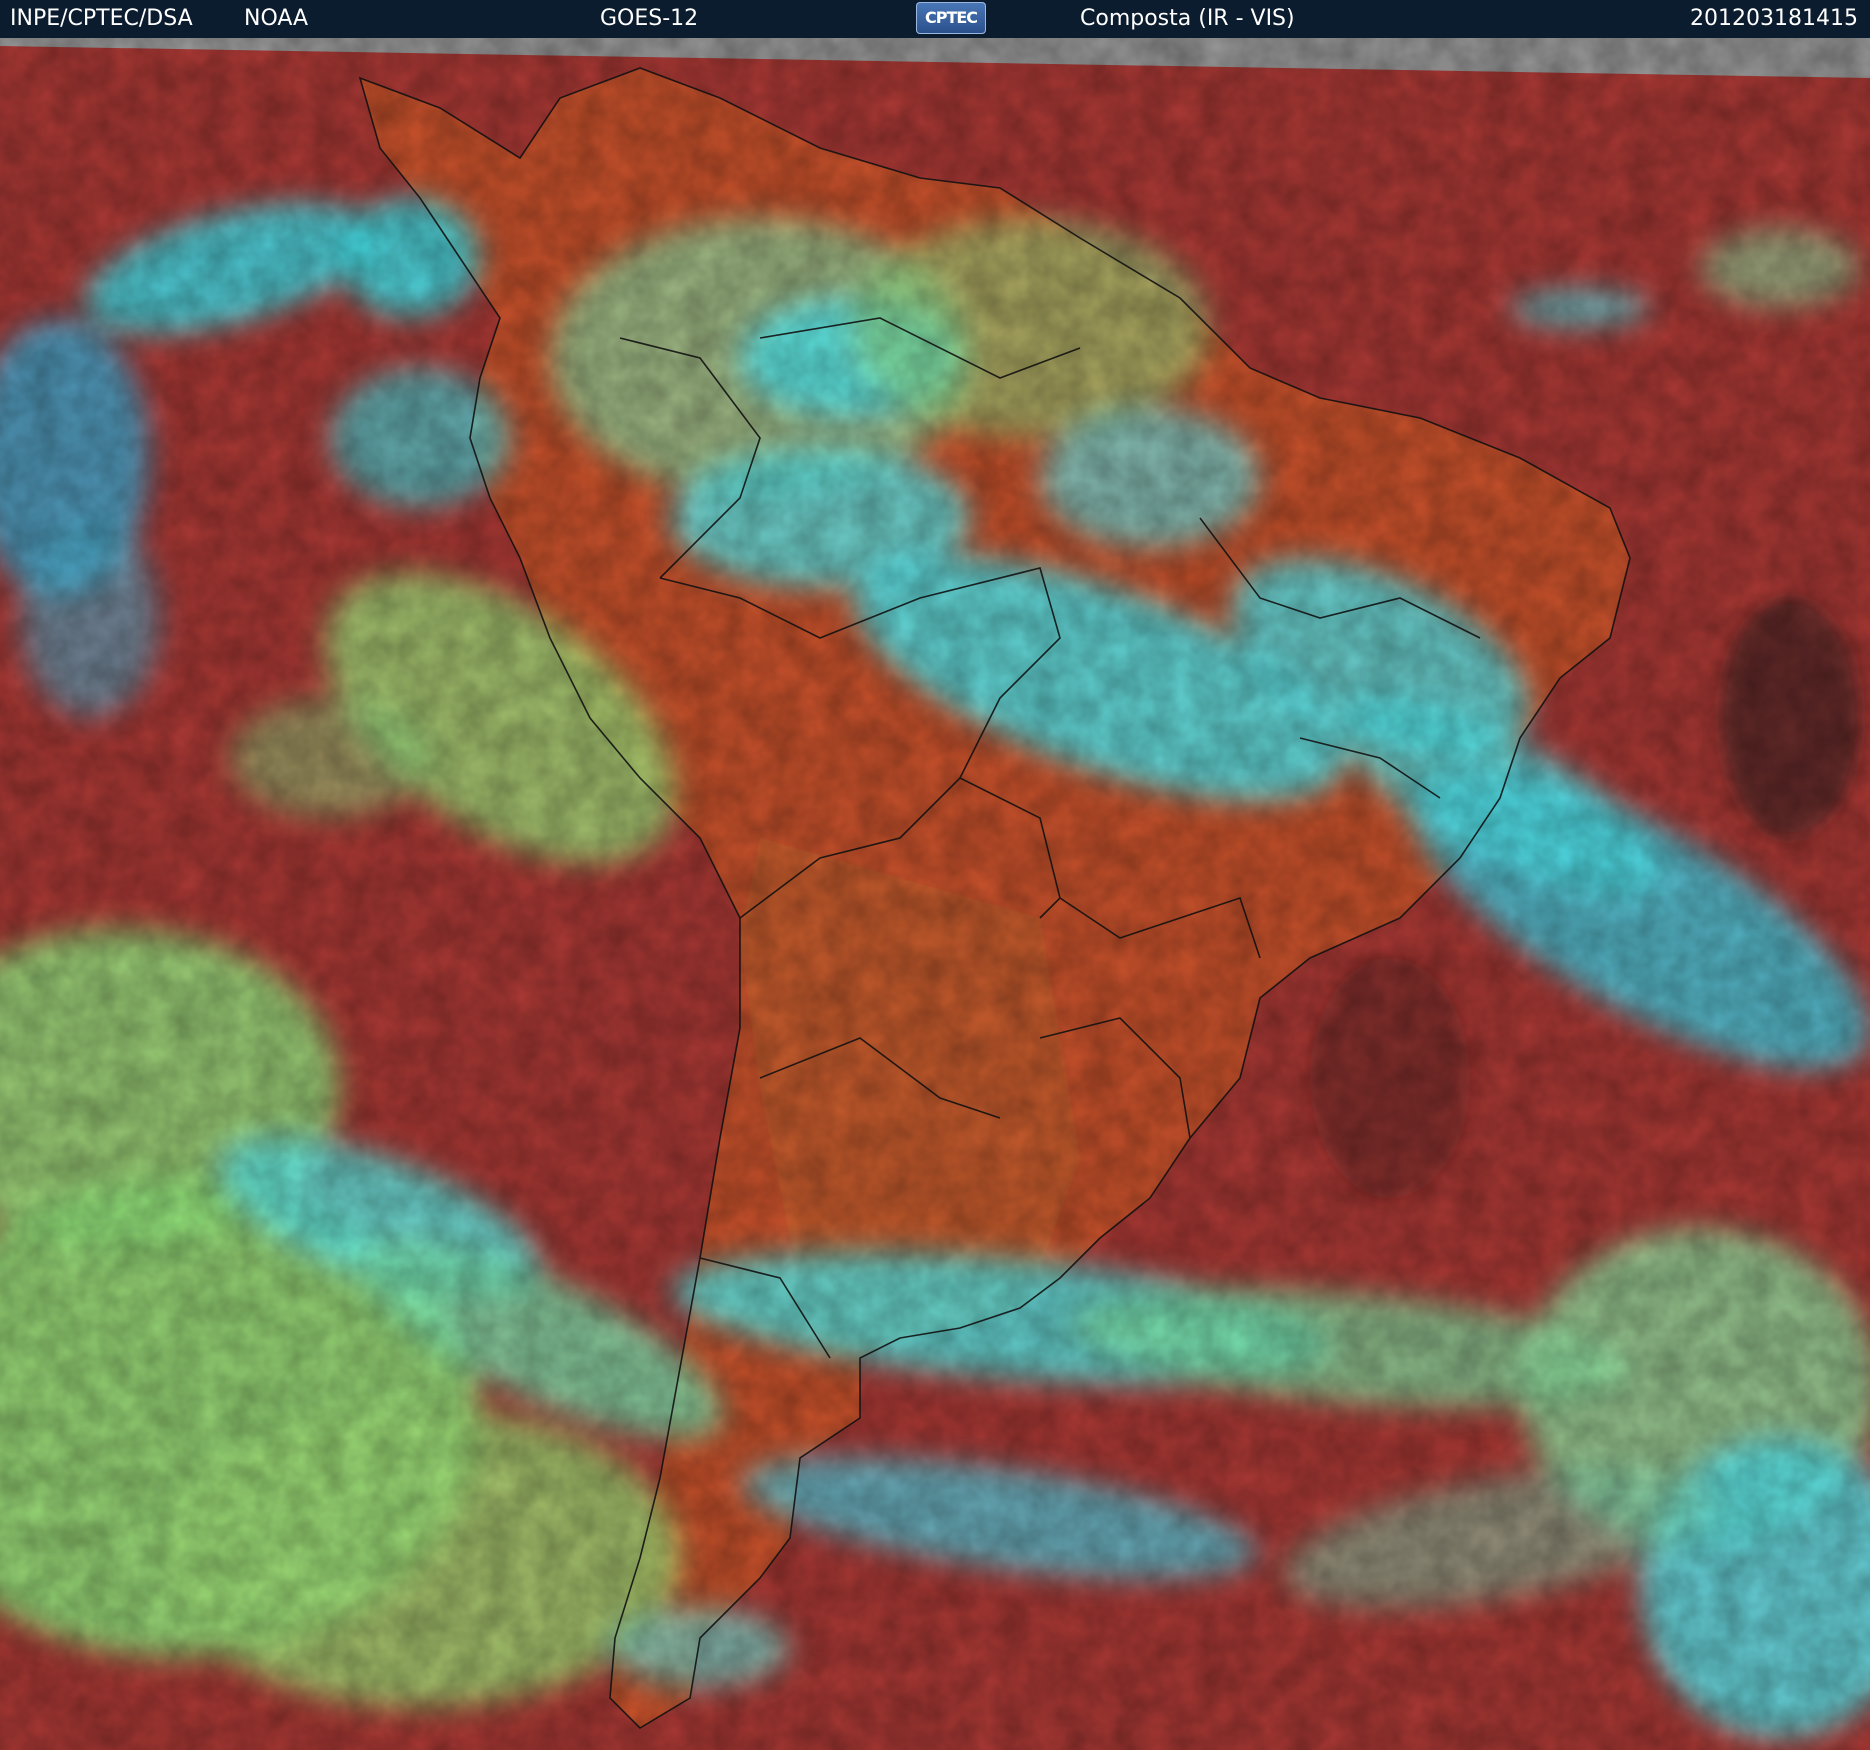 Image resolution: width=1870 pixels, height=1750 pixels. I want to click on institution-label: INPE/CPTEC/DSA, so click(101, 18).